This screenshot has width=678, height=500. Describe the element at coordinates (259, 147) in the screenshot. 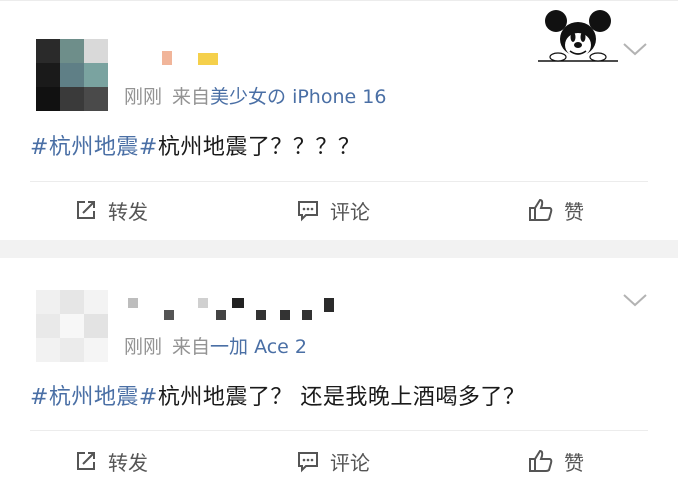

I see `post-content: 杭州地震了？？？？` at that location.